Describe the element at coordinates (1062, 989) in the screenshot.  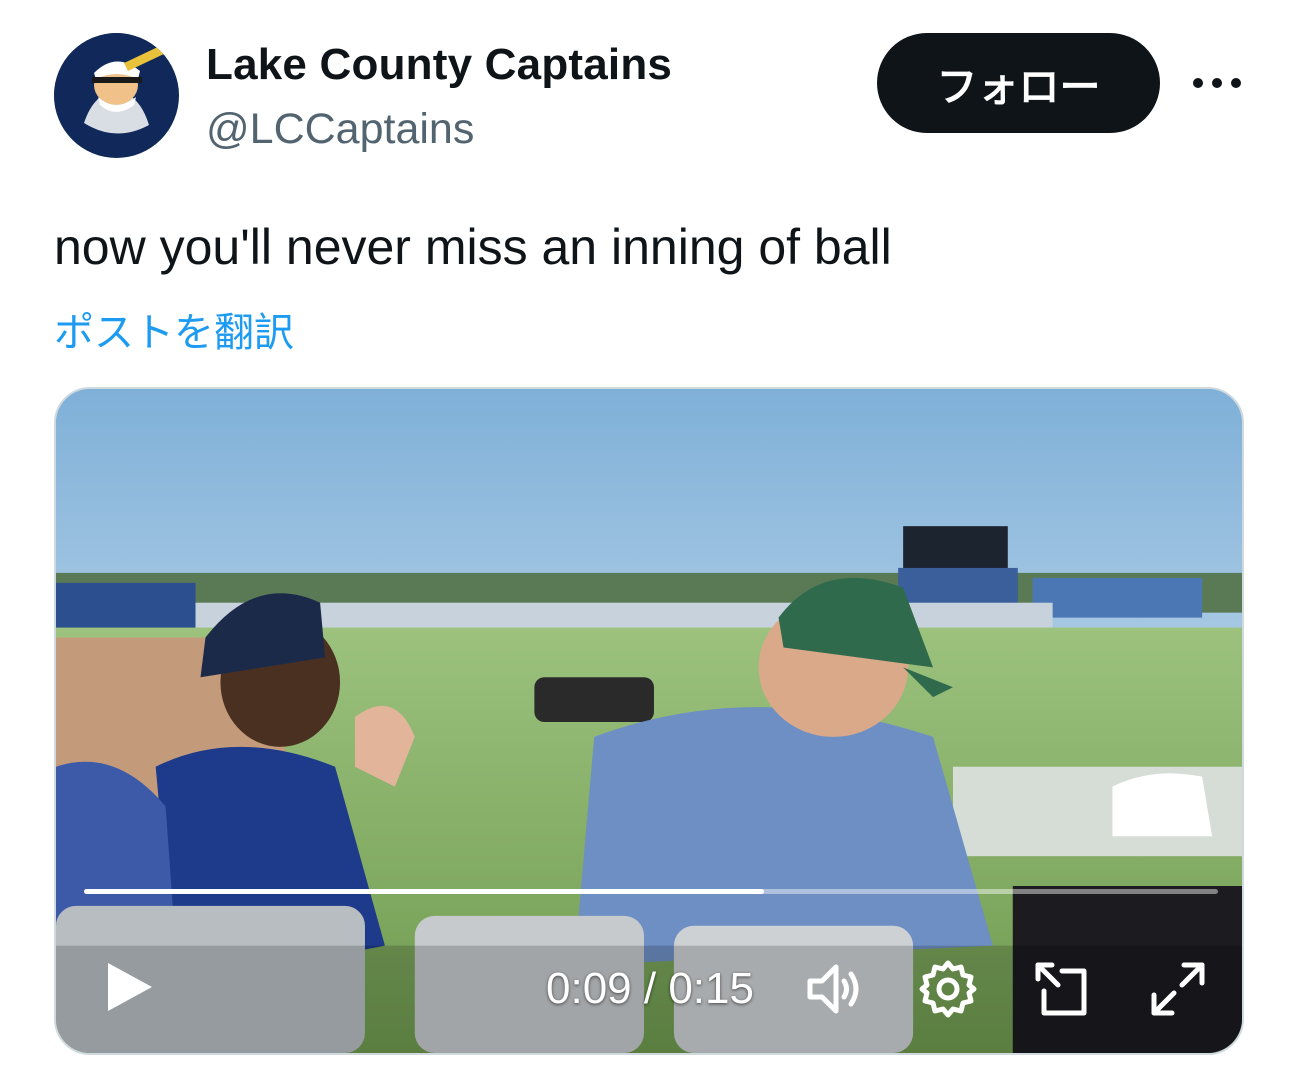
I see `pop-out-icon` at that location.